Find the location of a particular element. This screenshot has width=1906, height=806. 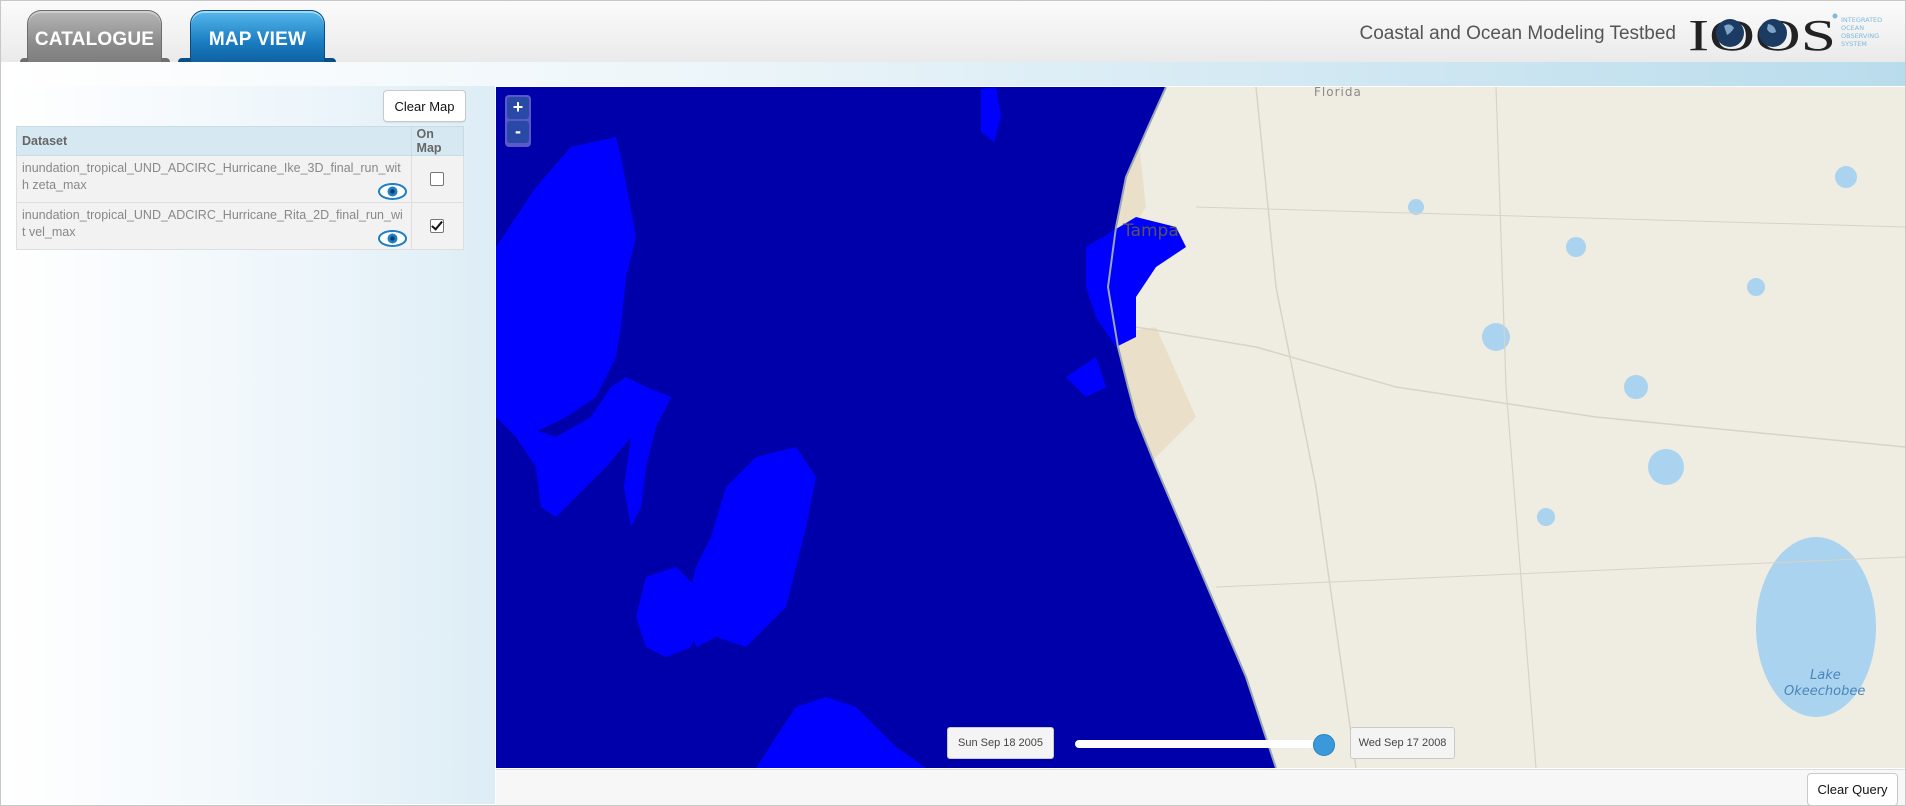

tab-map-view-label: MAP VIEW is located at coordinates (257, 39).